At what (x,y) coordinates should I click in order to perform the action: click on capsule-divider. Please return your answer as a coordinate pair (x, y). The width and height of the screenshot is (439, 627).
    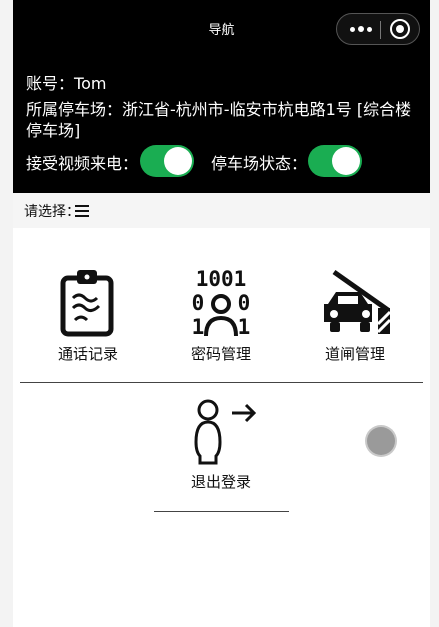
    Looking at the image, I should click on (380, 30).